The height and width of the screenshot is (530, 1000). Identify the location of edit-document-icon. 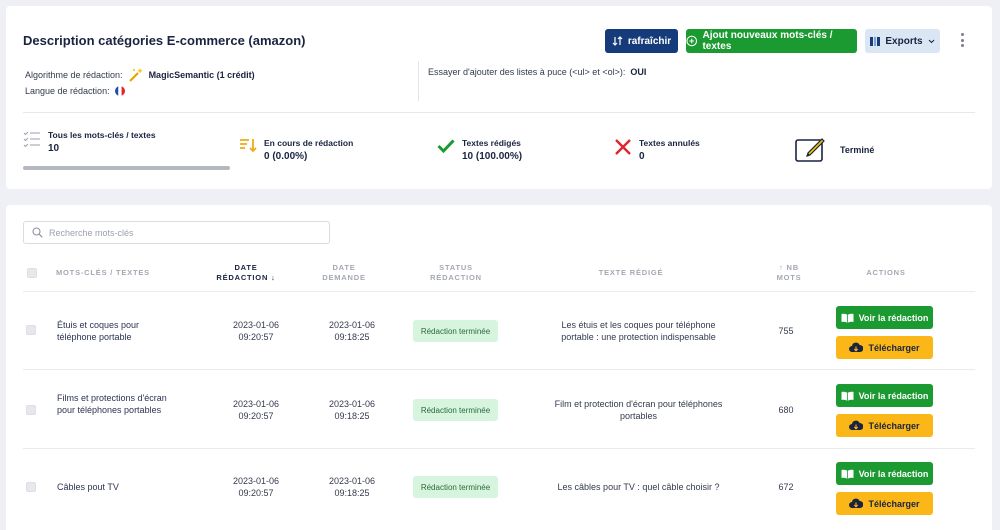
(810, 150).